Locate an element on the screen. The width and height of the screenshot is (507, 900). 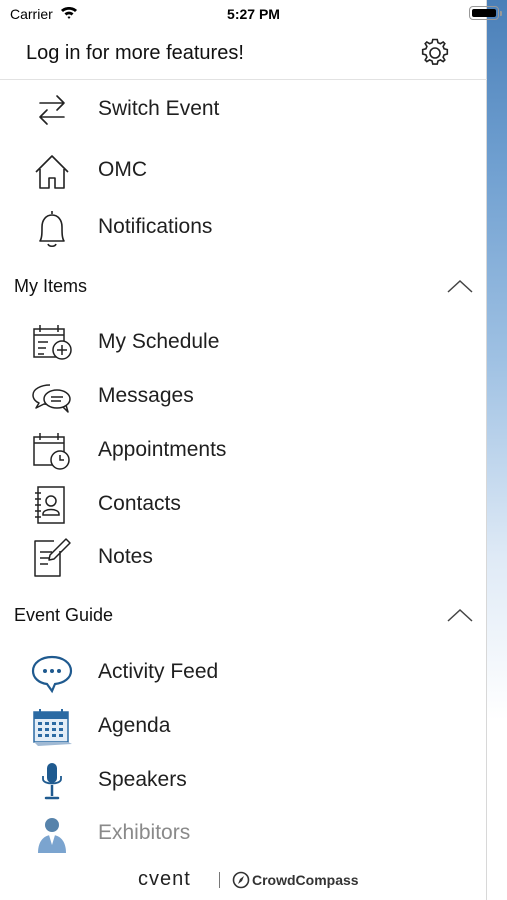
menu-item-label: Notes is located at coordinates (125, 556).